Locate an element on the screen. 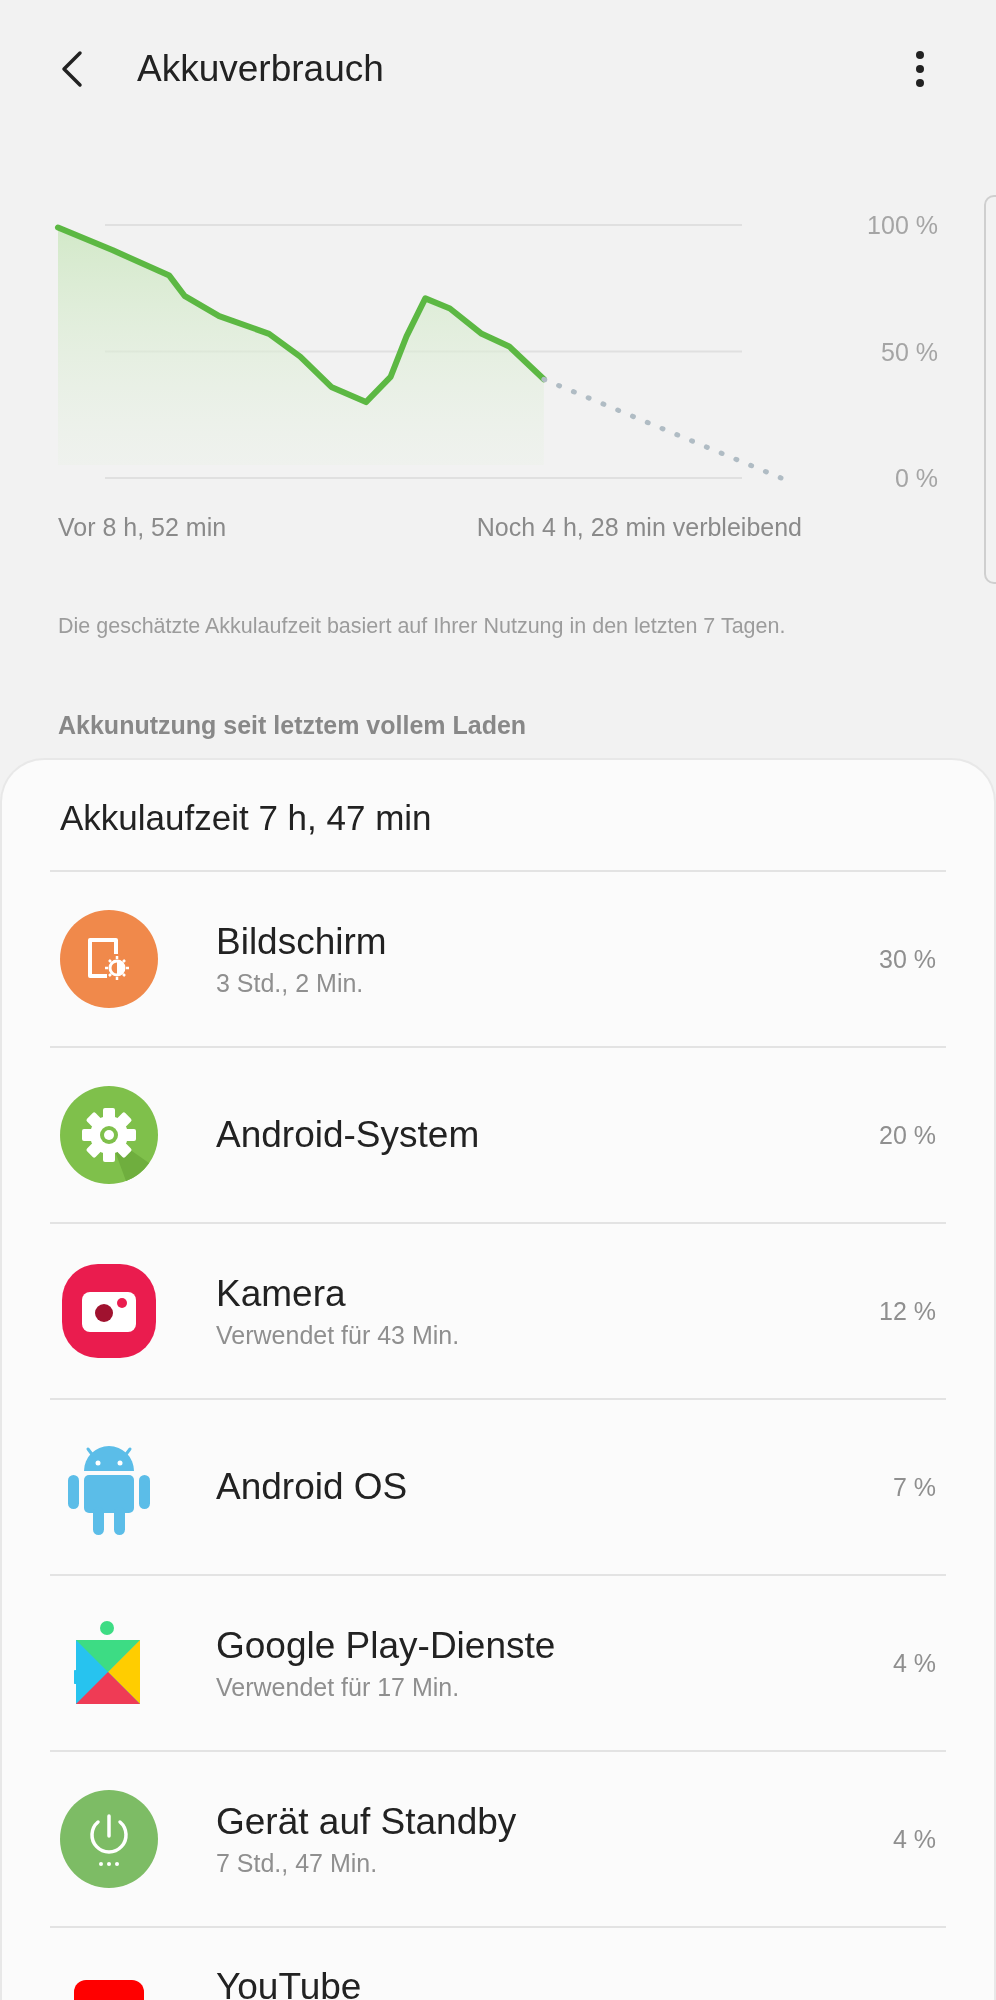 This screenshot has width=996, height=2000. card-title: Akkulaufzeit 7 h, 47 min is located at coordinates (498, 816).